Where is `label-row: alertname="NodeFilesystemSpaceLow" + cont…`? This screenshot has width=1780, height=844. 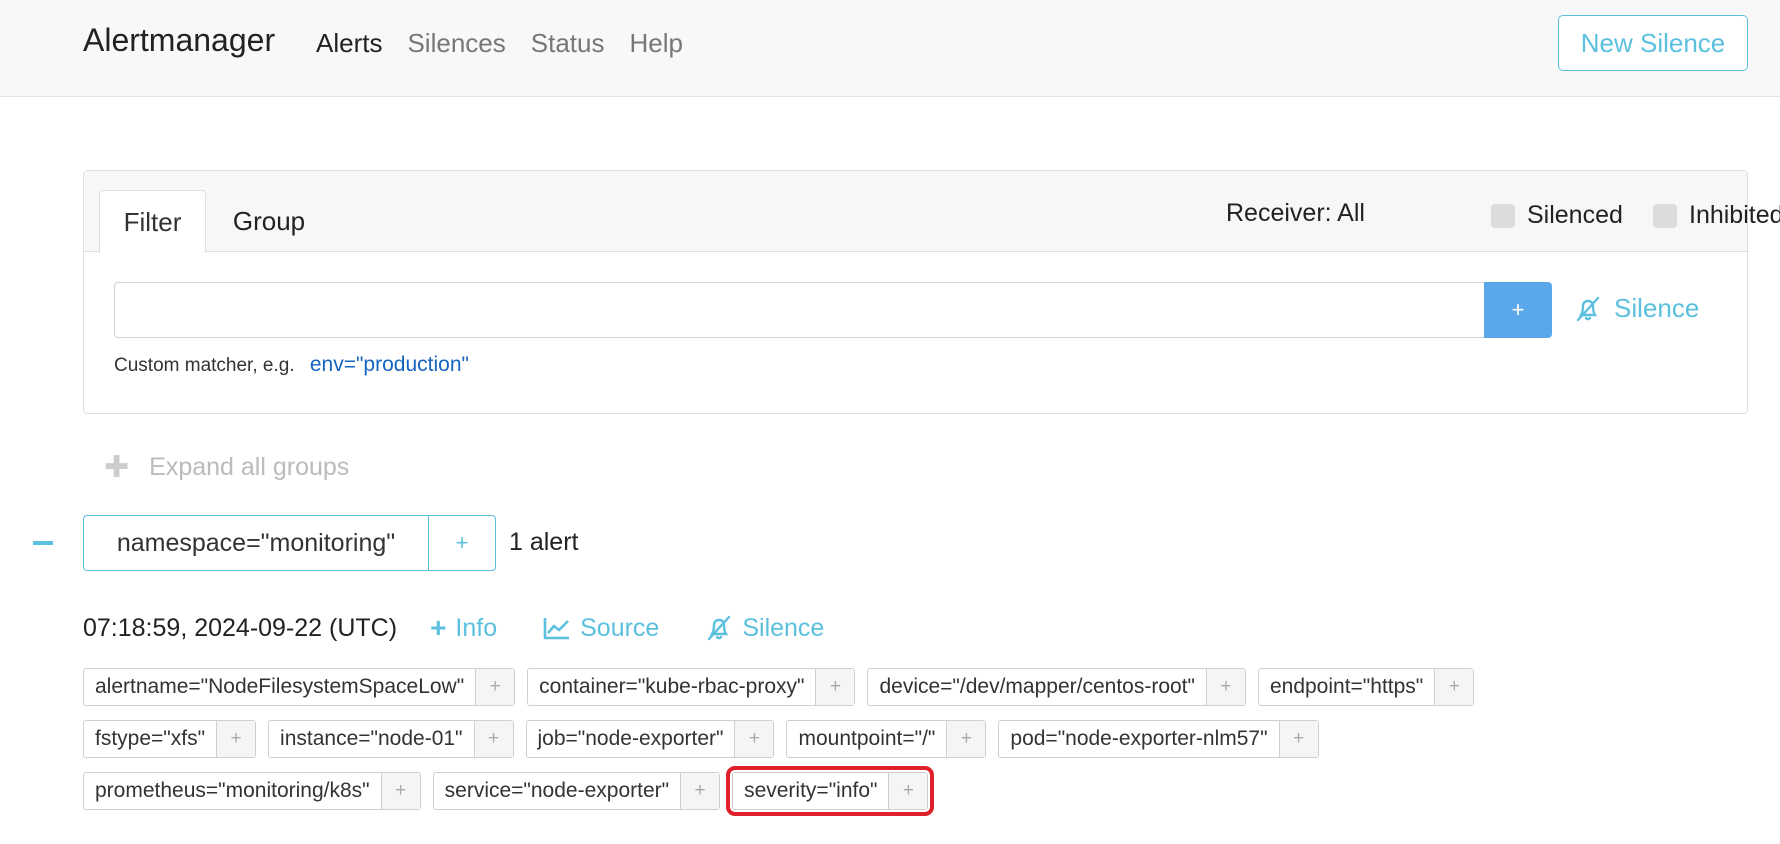 label-row: alertname="NodeFilesystemSpaceLow" + cont… is located at coordinates (913, 687).